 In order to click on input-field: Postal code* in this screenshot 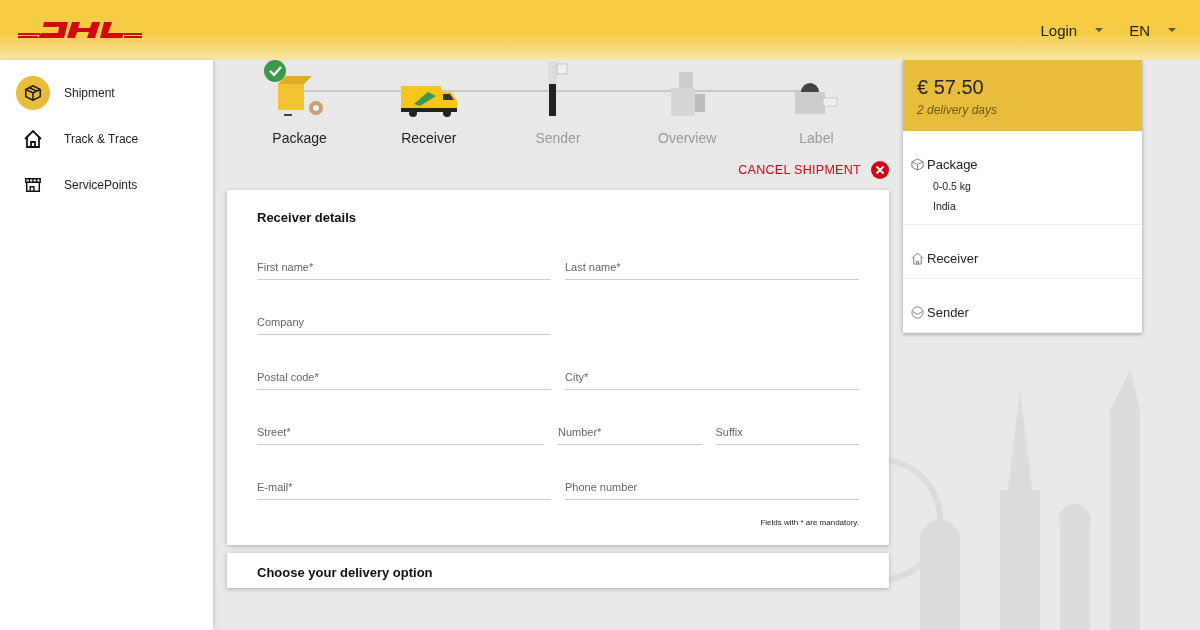, I will do `click(404, 377)`.